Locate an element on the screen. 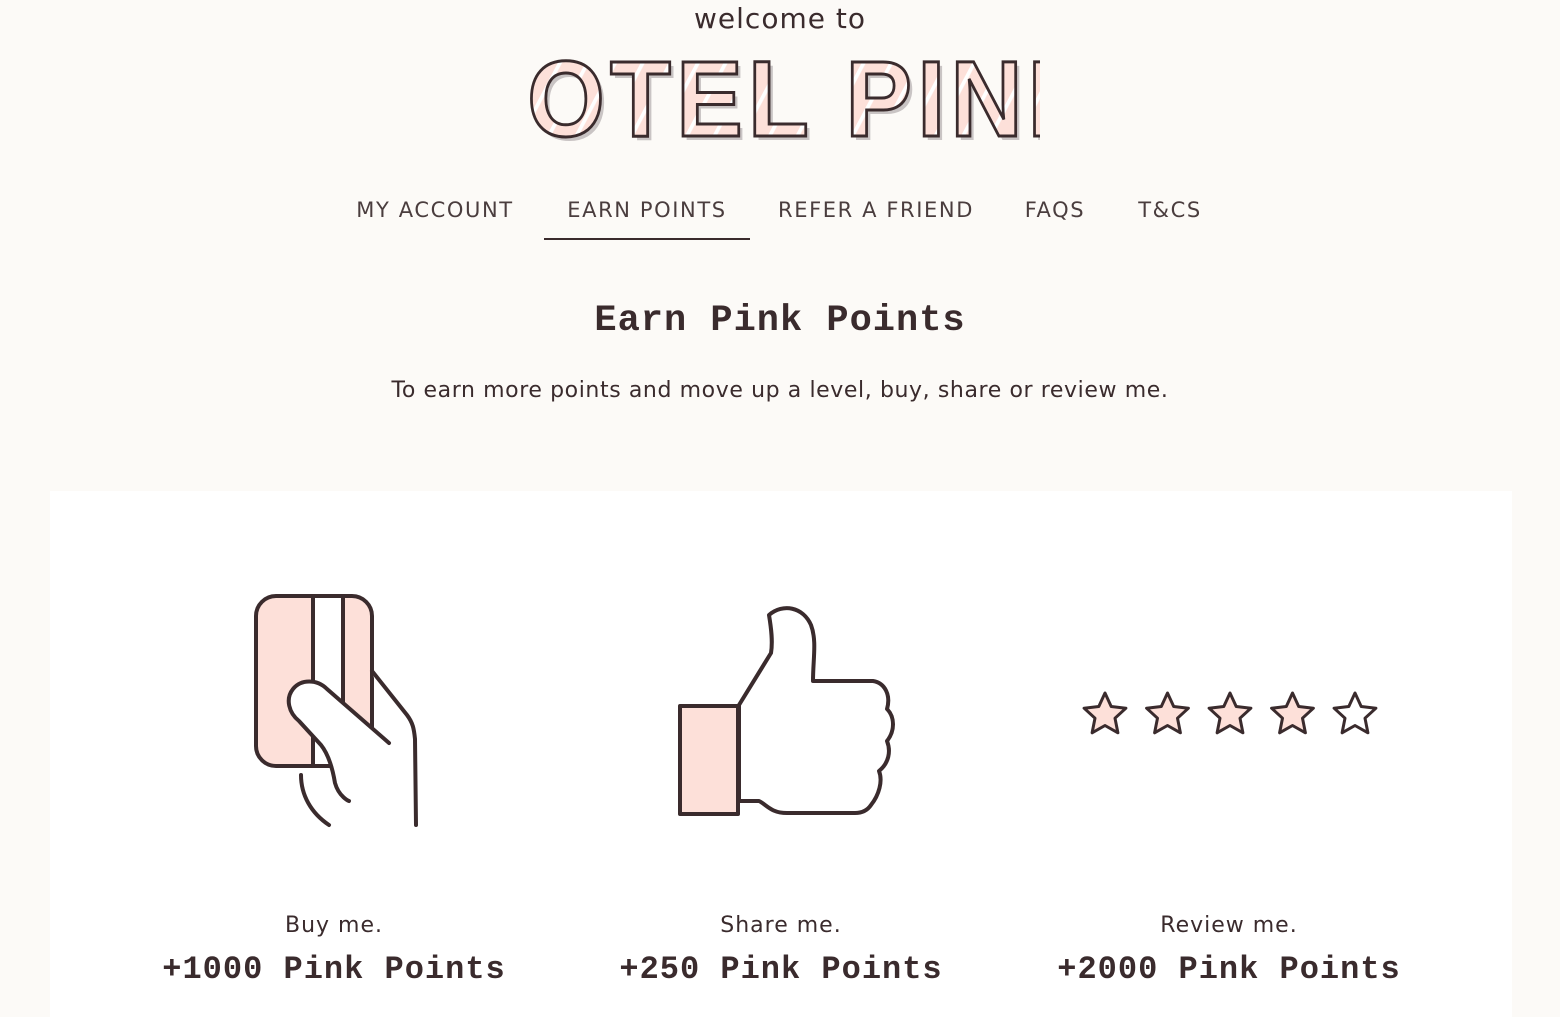 Image resolution: width=1560 pixels, height=1017 pixels. earn-tile-label: Review me. is located at coordinates (1229, 925).